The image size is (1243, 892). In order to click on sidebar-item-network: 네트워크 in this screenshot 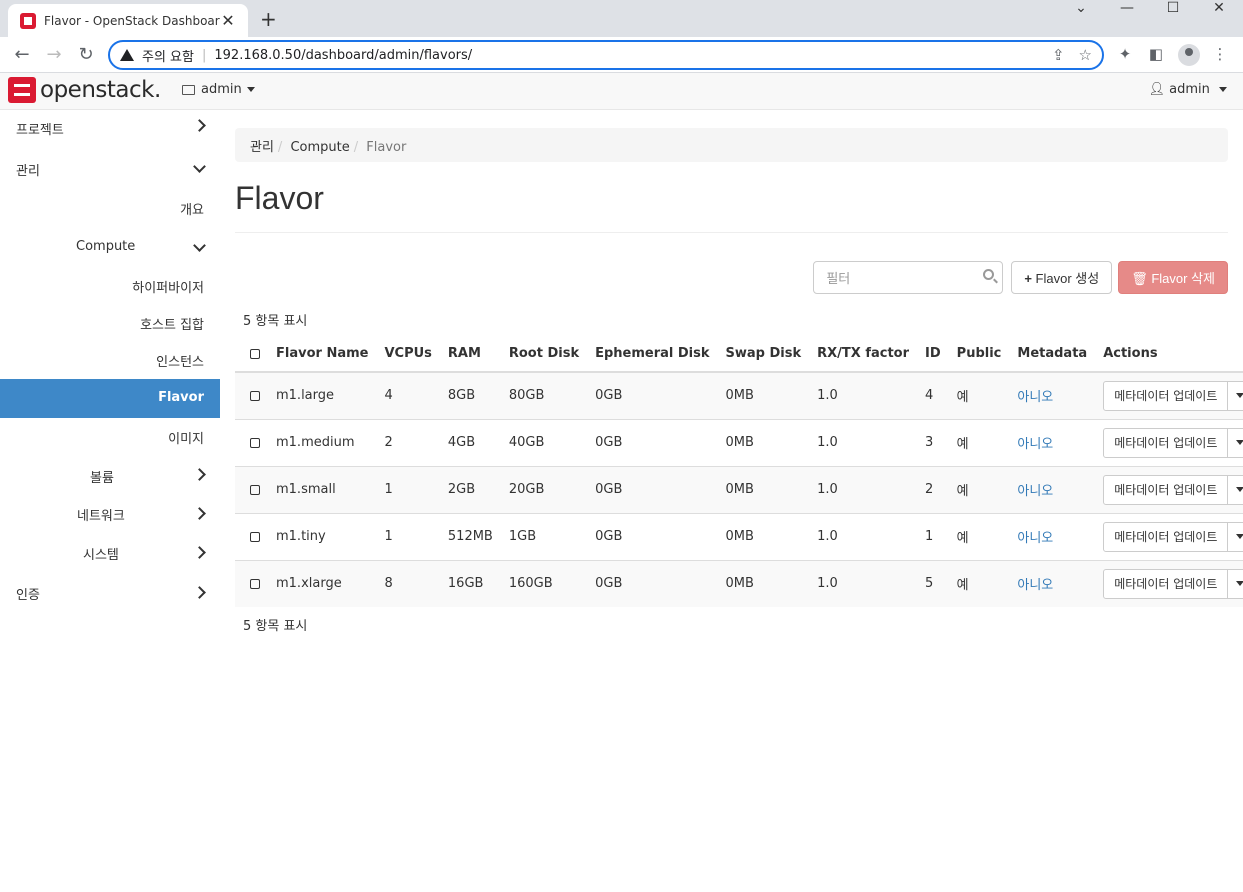, I will do `click(110, 515)`.